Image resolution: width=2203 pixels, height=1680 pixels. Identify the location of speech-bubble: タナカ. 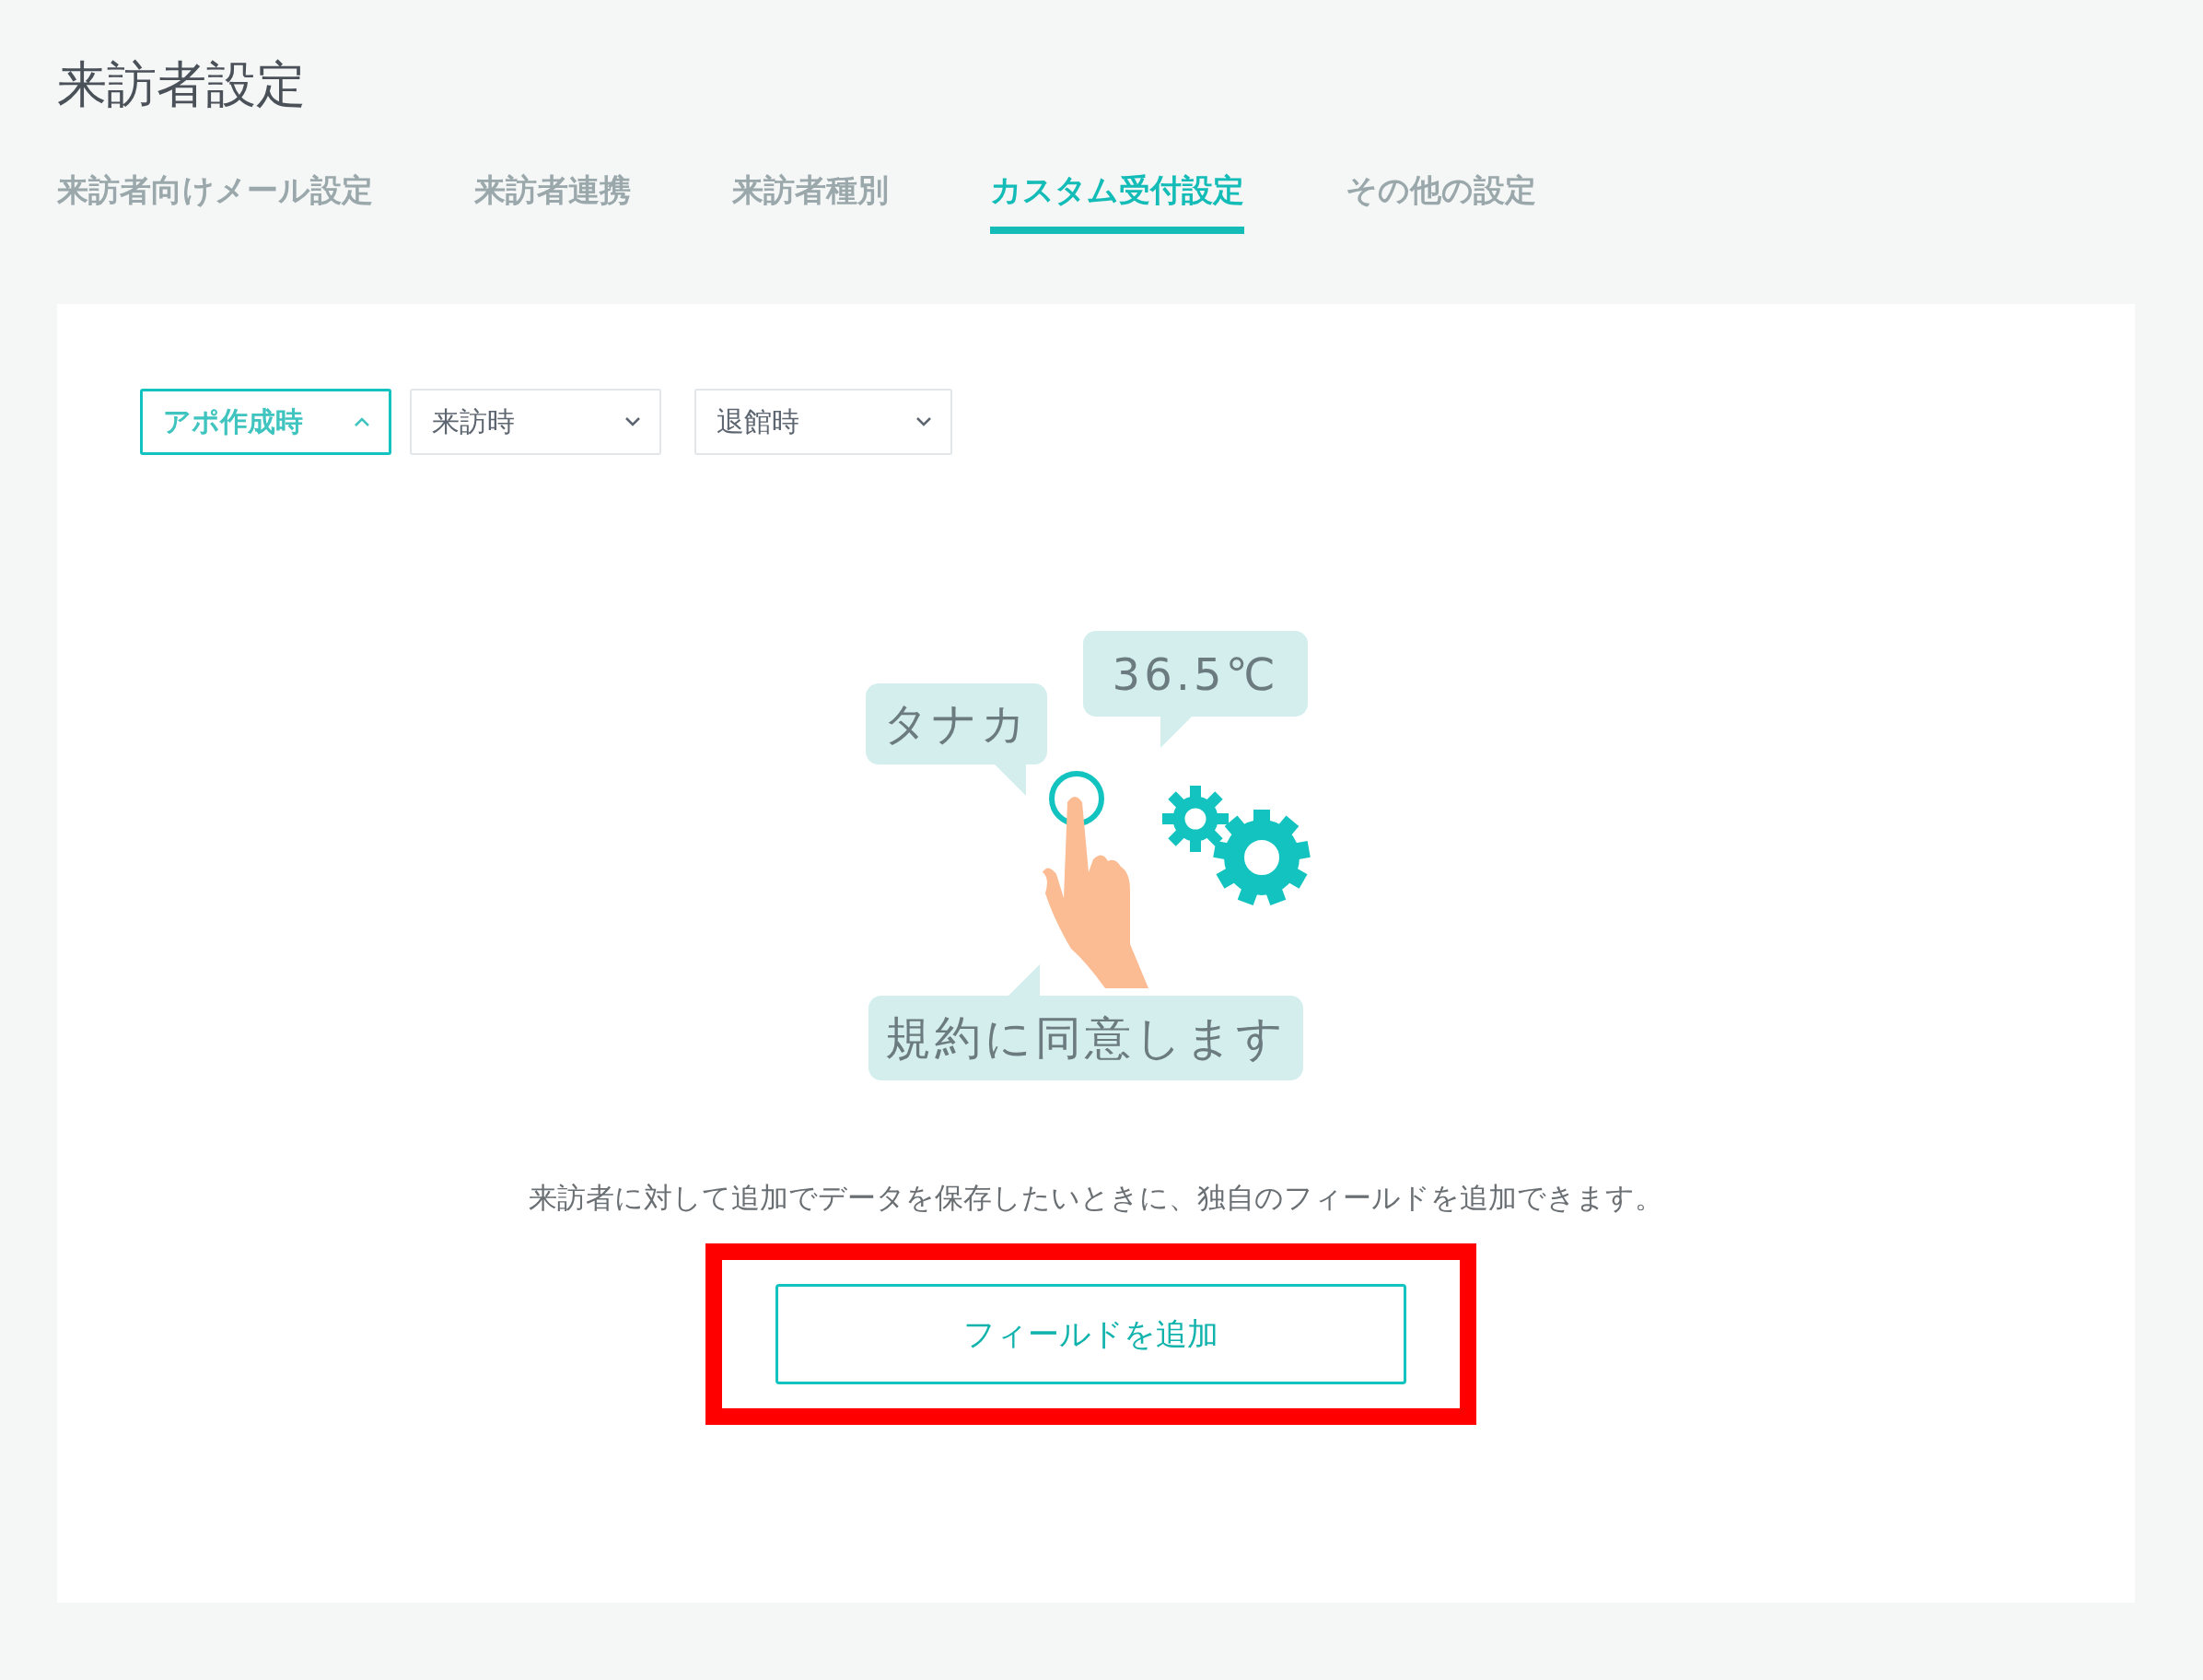
(957, 723).